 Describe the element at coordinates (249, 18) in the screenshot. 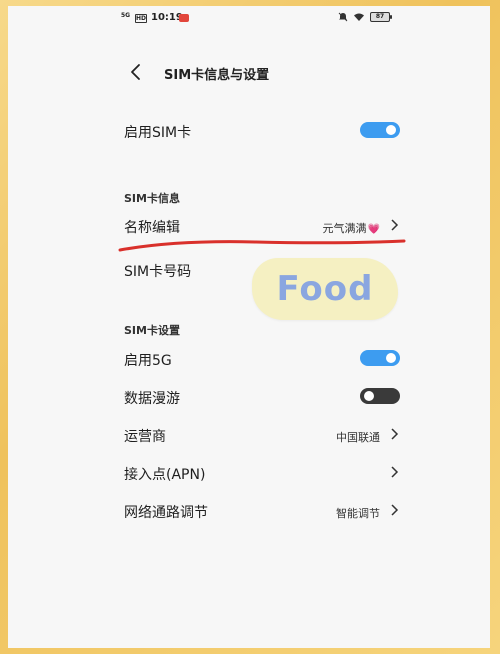

I see `status-bar: 5G HD 10:19 87` at that location.